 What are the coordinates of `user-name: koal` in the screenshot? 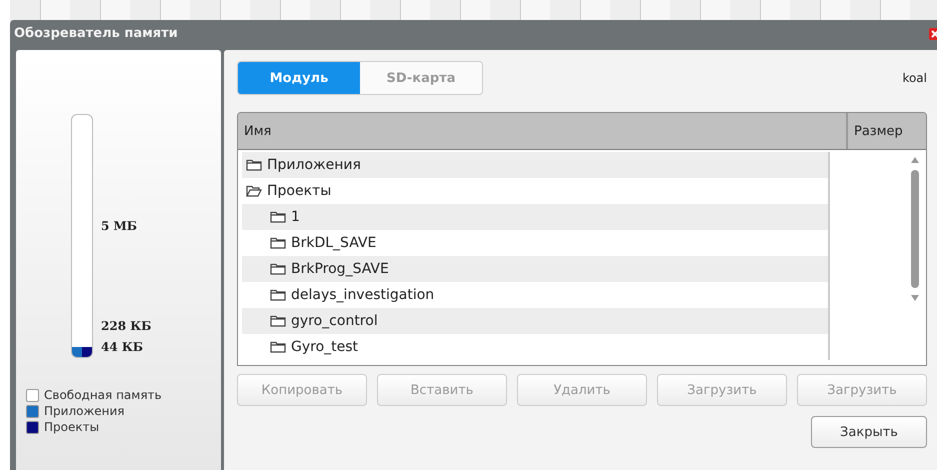 It's located at (914, 78).